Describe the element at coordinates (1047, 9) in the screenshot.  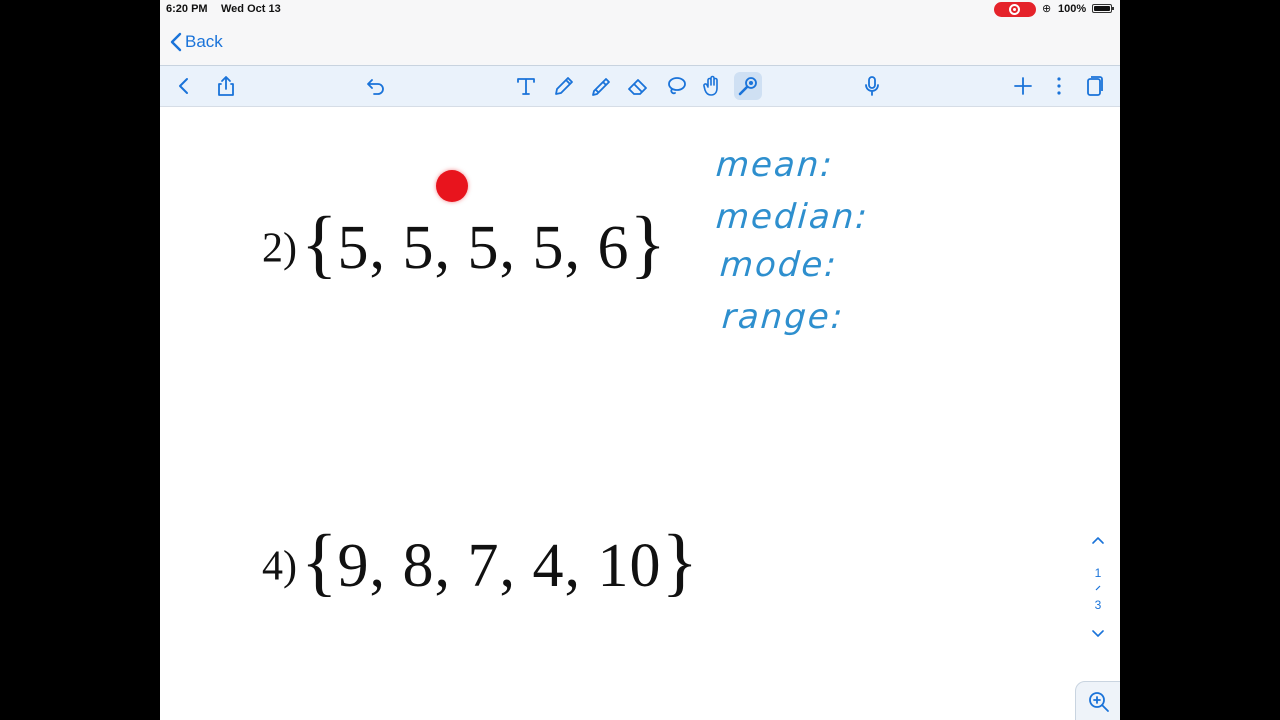
I see `orientation-lock-icon: ⊕` at that location.